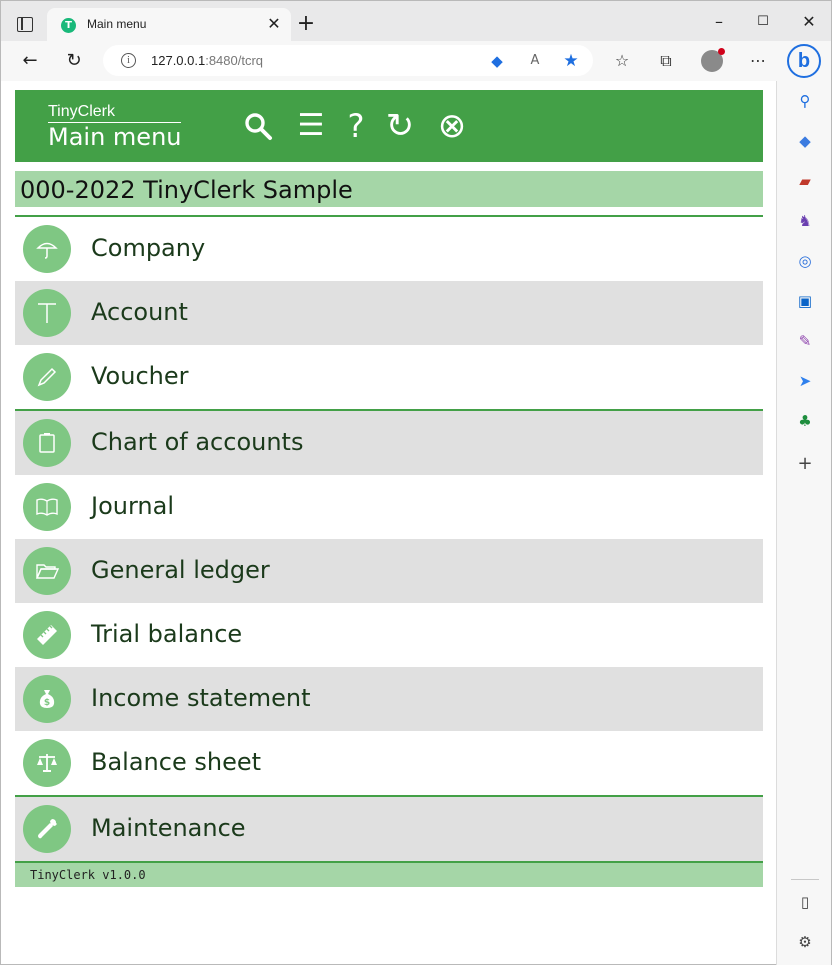 The image size is (832, 965). I want to click on menu-item-general-ledger: General ledger, so click(389, 571).